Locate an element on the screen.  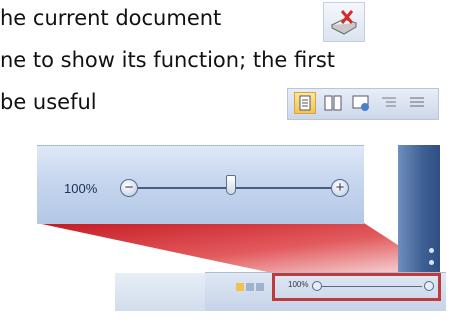
zoom-level-label: 100% is located at coordinates (80, 188).